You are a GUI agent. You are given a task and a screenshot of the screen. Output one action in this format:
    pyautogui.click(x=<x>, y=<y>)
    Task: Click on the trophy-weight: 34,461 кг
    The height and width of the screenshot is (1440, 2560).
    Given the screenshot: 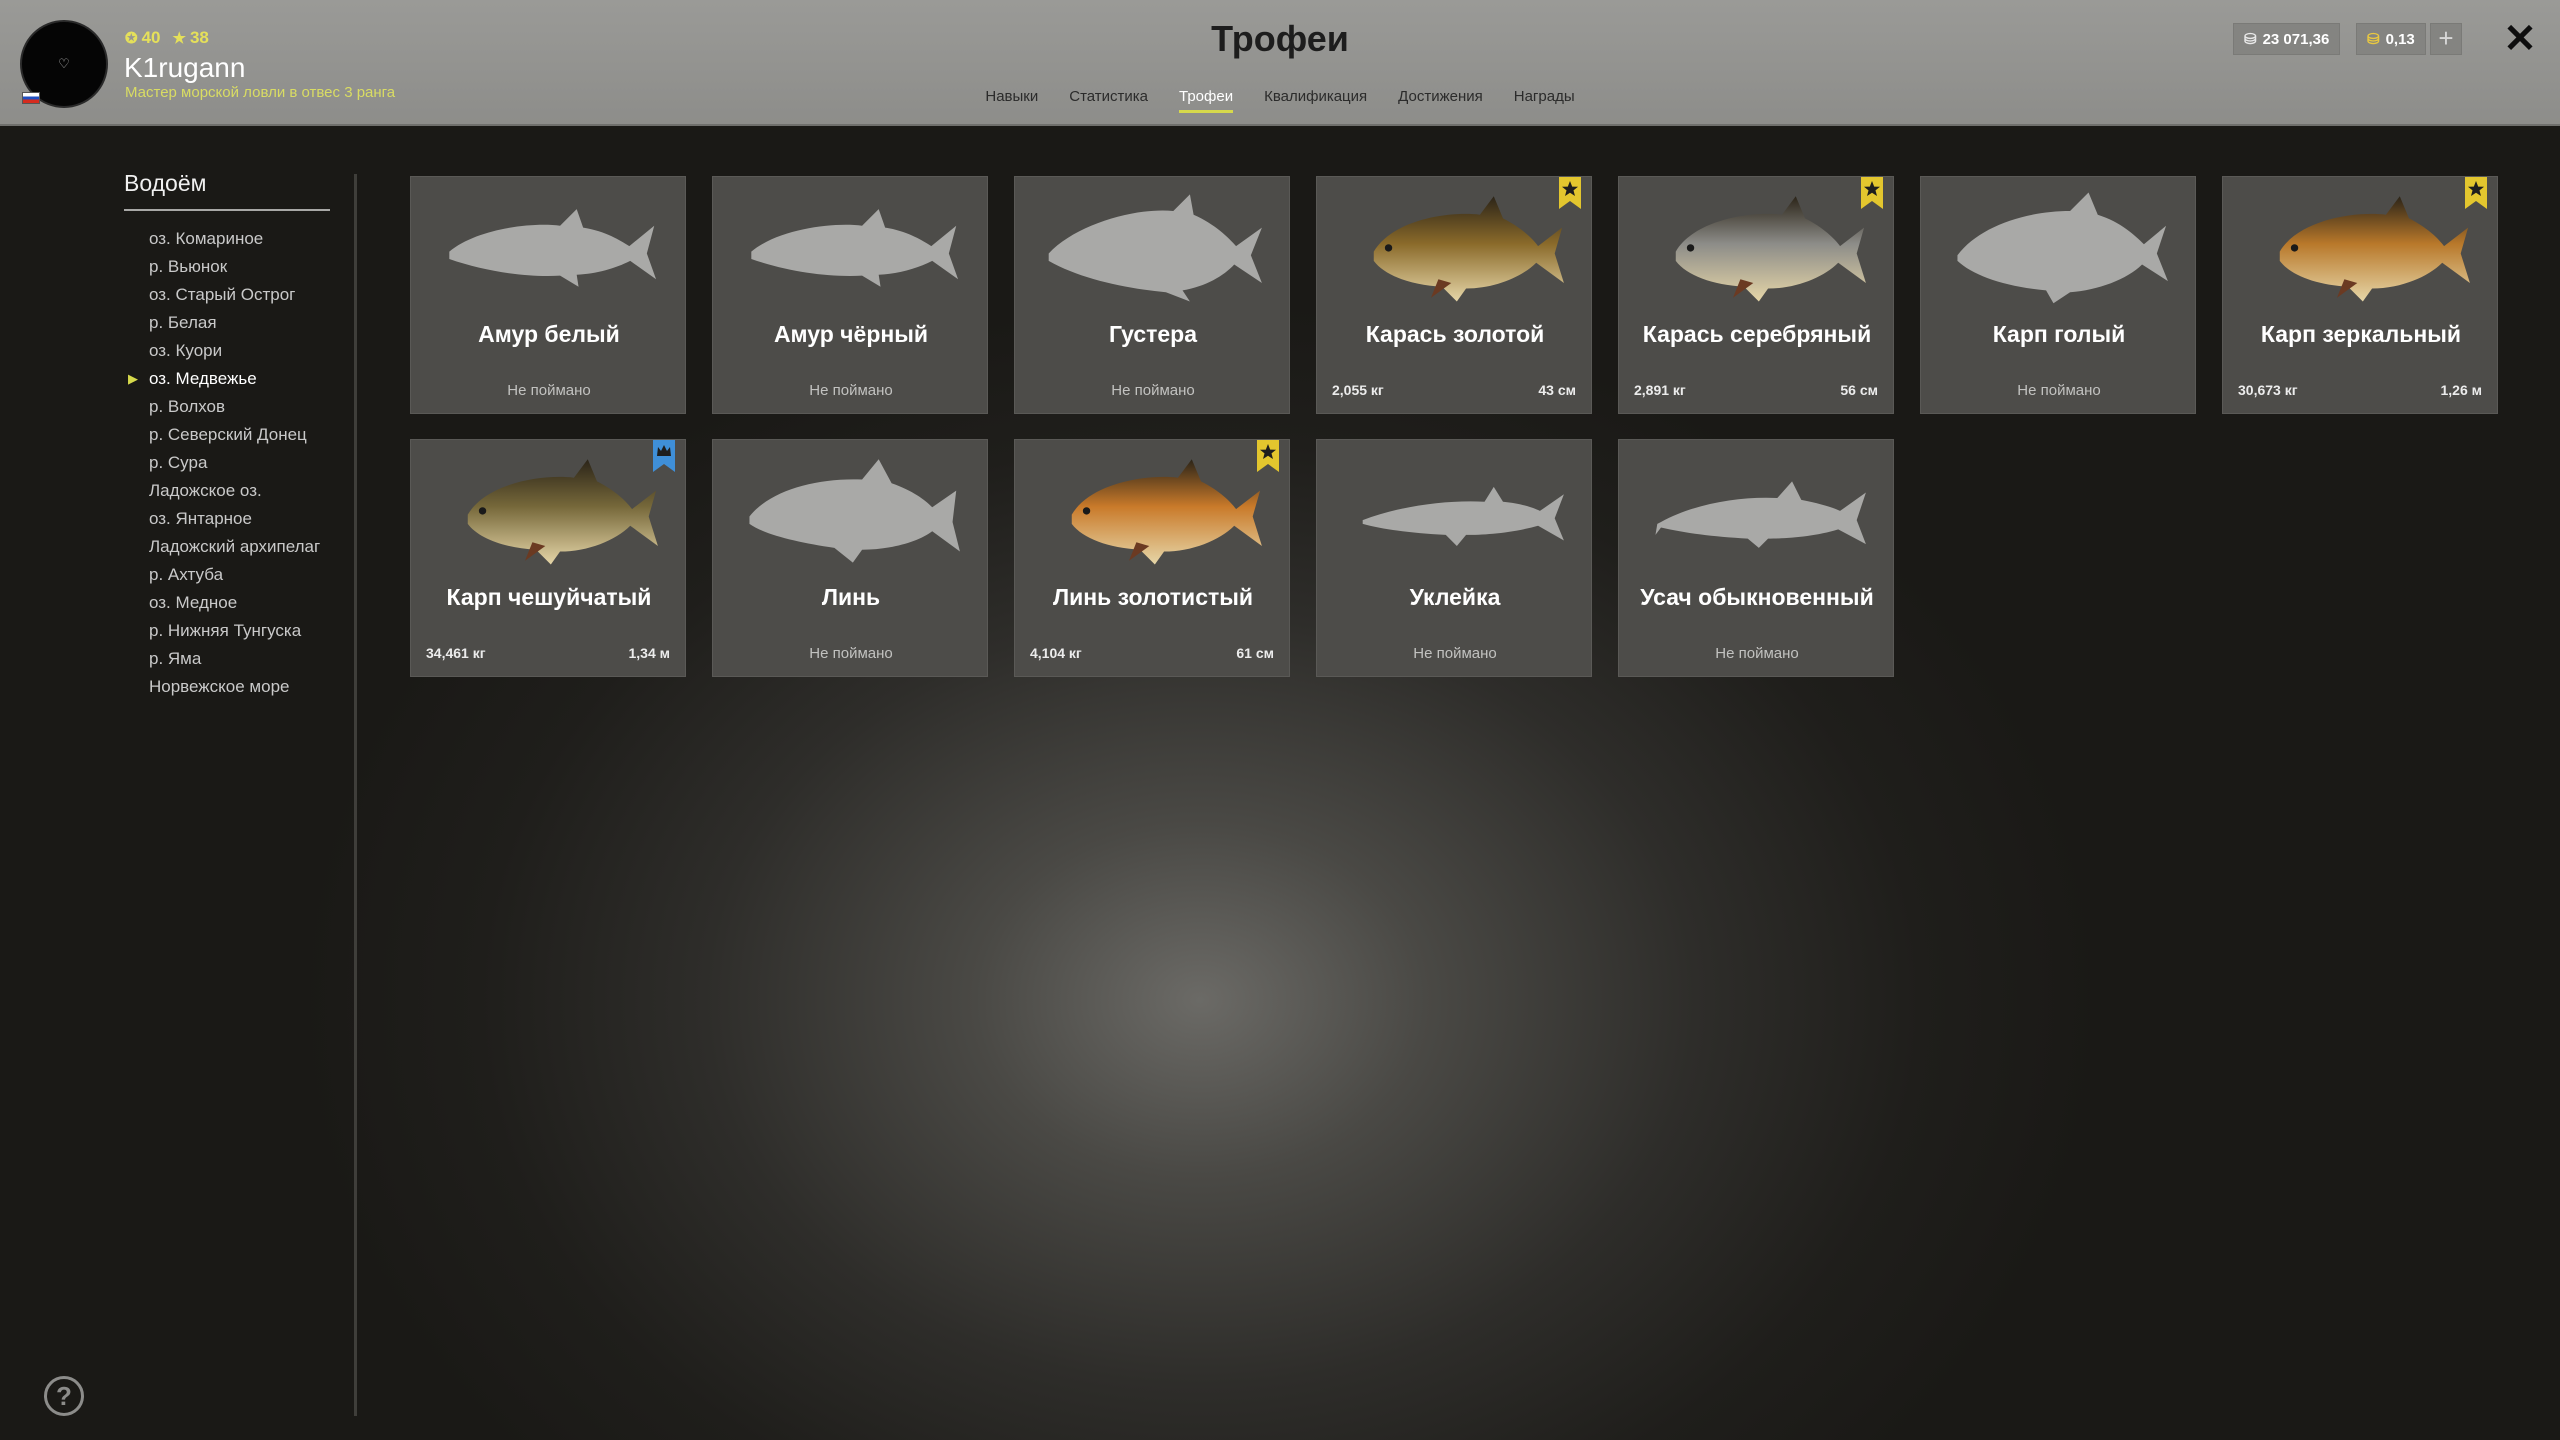 What is the action you would take?
    pyautogui.click(x=456, y=653)
    